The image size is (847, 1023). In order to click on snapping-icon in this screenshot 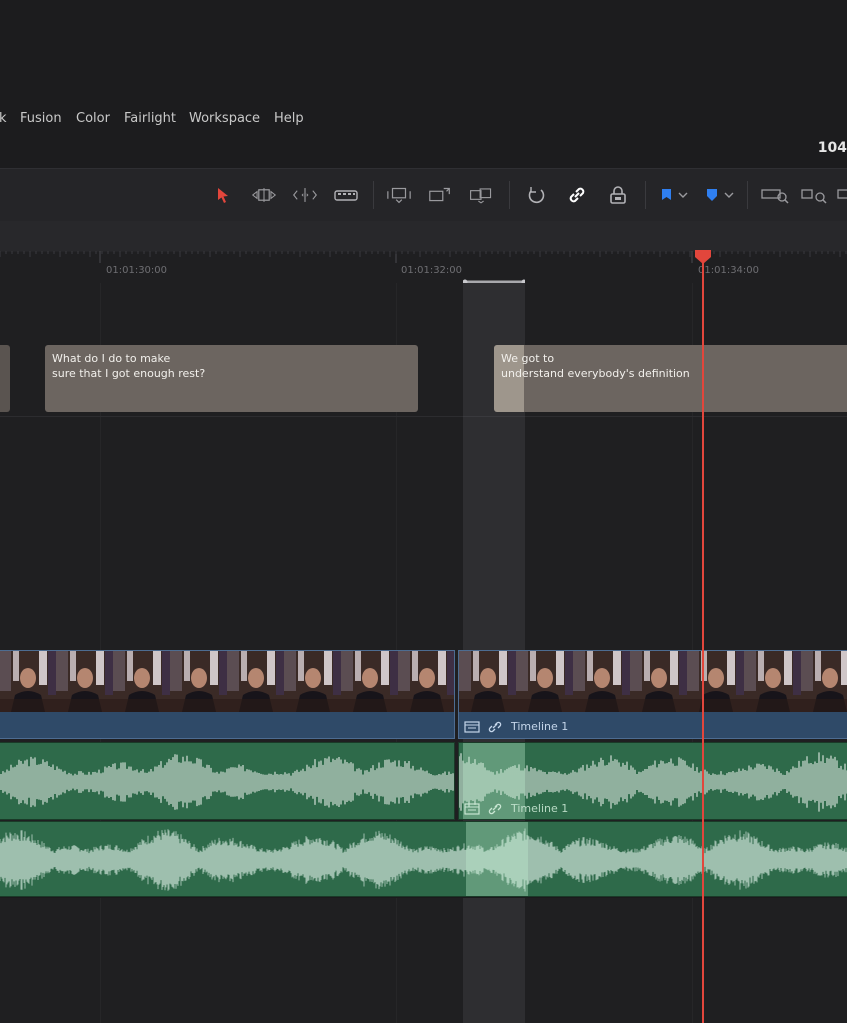, I will do `click(536, 195)`.